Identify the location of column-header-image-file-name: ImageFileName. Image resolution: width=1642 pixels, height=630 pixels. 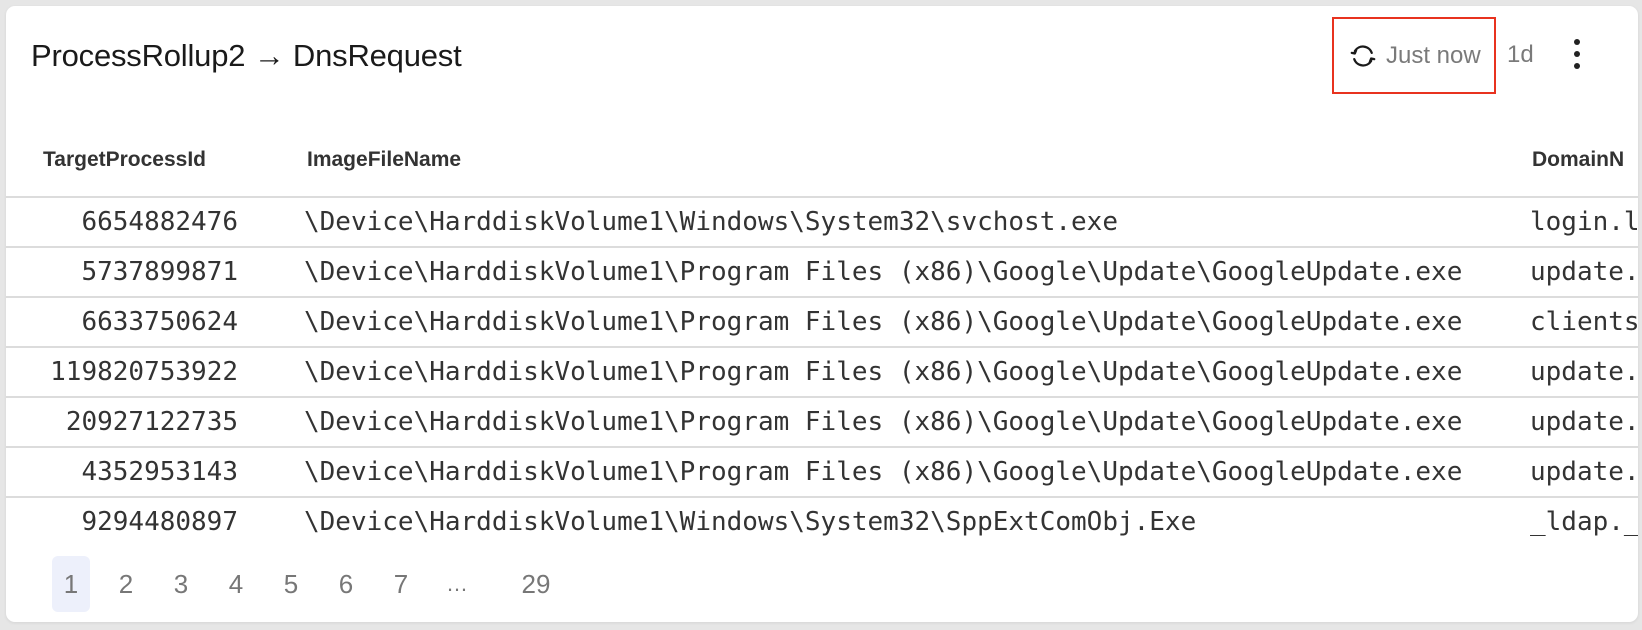
(384, 160).